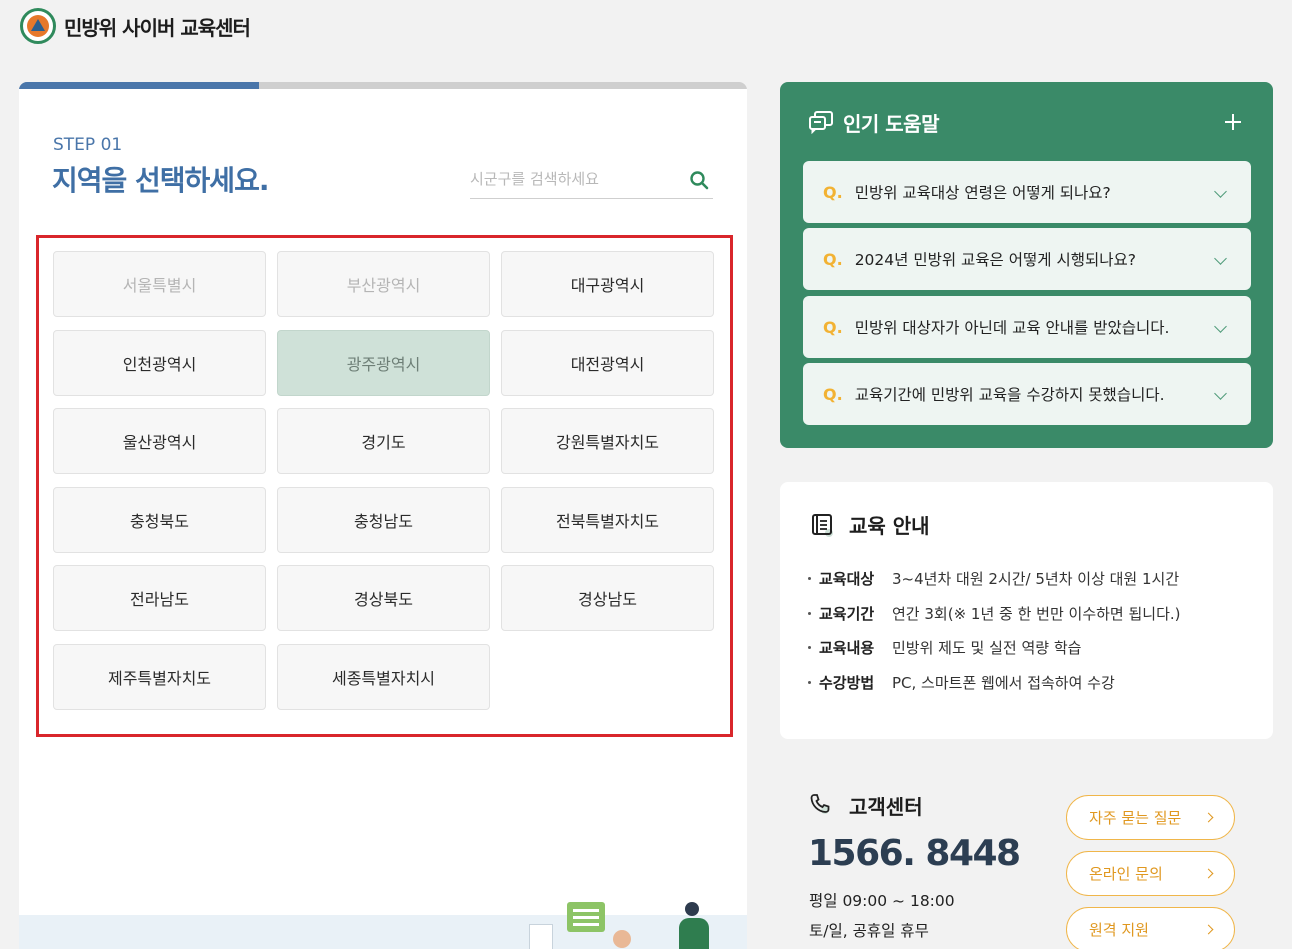 Image resolution: width=1292 pixels, height=949 pixels. I want to click on faq-text: 민방위 대상자가 아닌데 교육 안내를 받았습니다., so click(1012, 328).